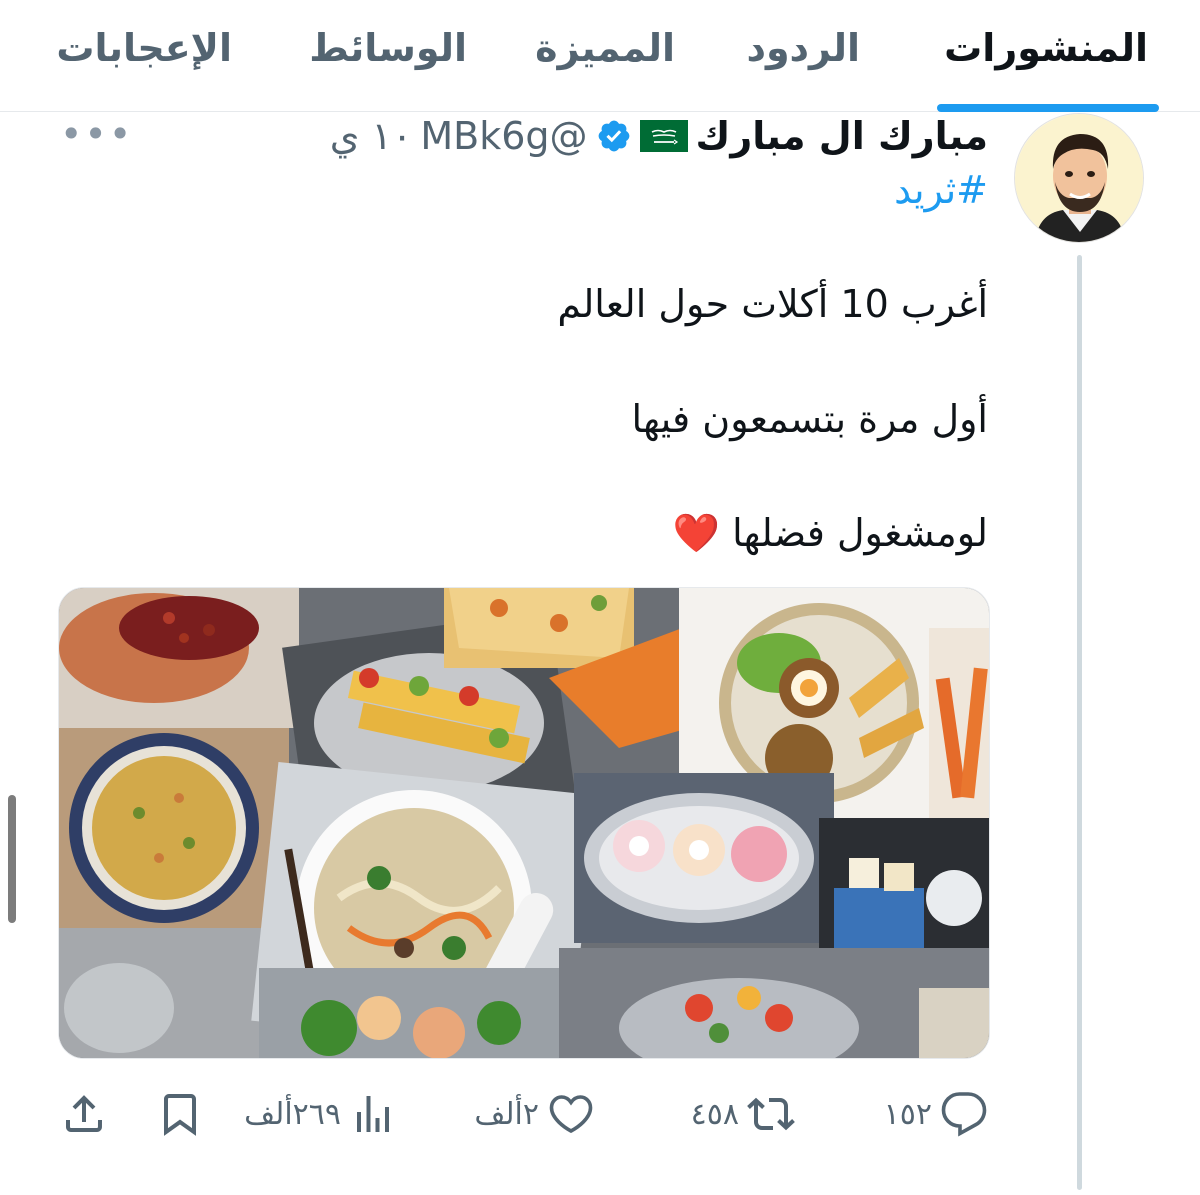 The width and height of the screenshot is (1200, 1195). What do you see at coordinates (614, 136) in the screenshot?
I see `verified-badge-icon` at bounding box center [614, 136].